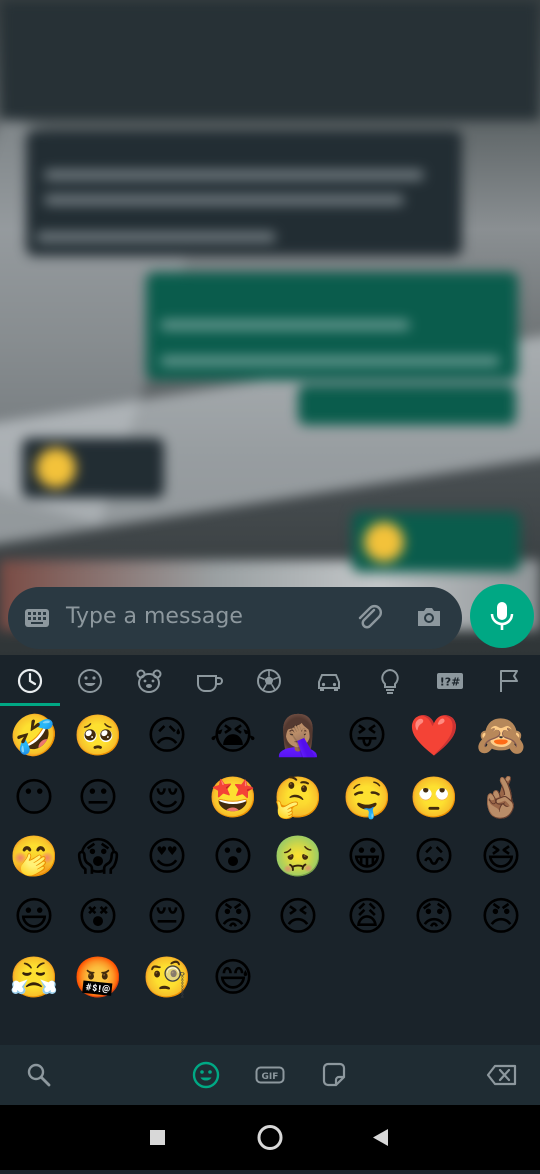 This screenshot has width=540, height=1174. Describe the element at coordinates (429, 617) in the screenshot. I see `camera-icon` at that location.